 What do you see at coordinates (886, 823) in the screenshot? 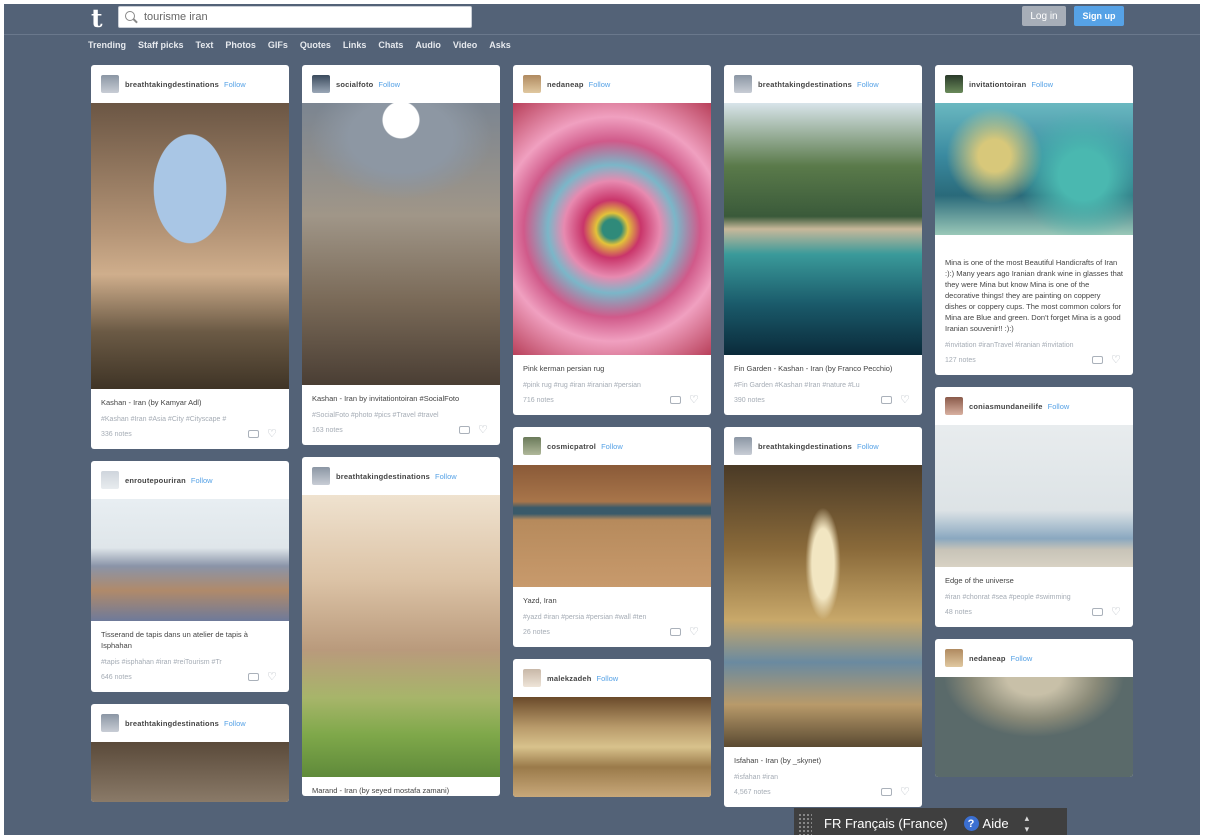
I see `language-label: FR Français (France)` at bounding box center [886, 823].